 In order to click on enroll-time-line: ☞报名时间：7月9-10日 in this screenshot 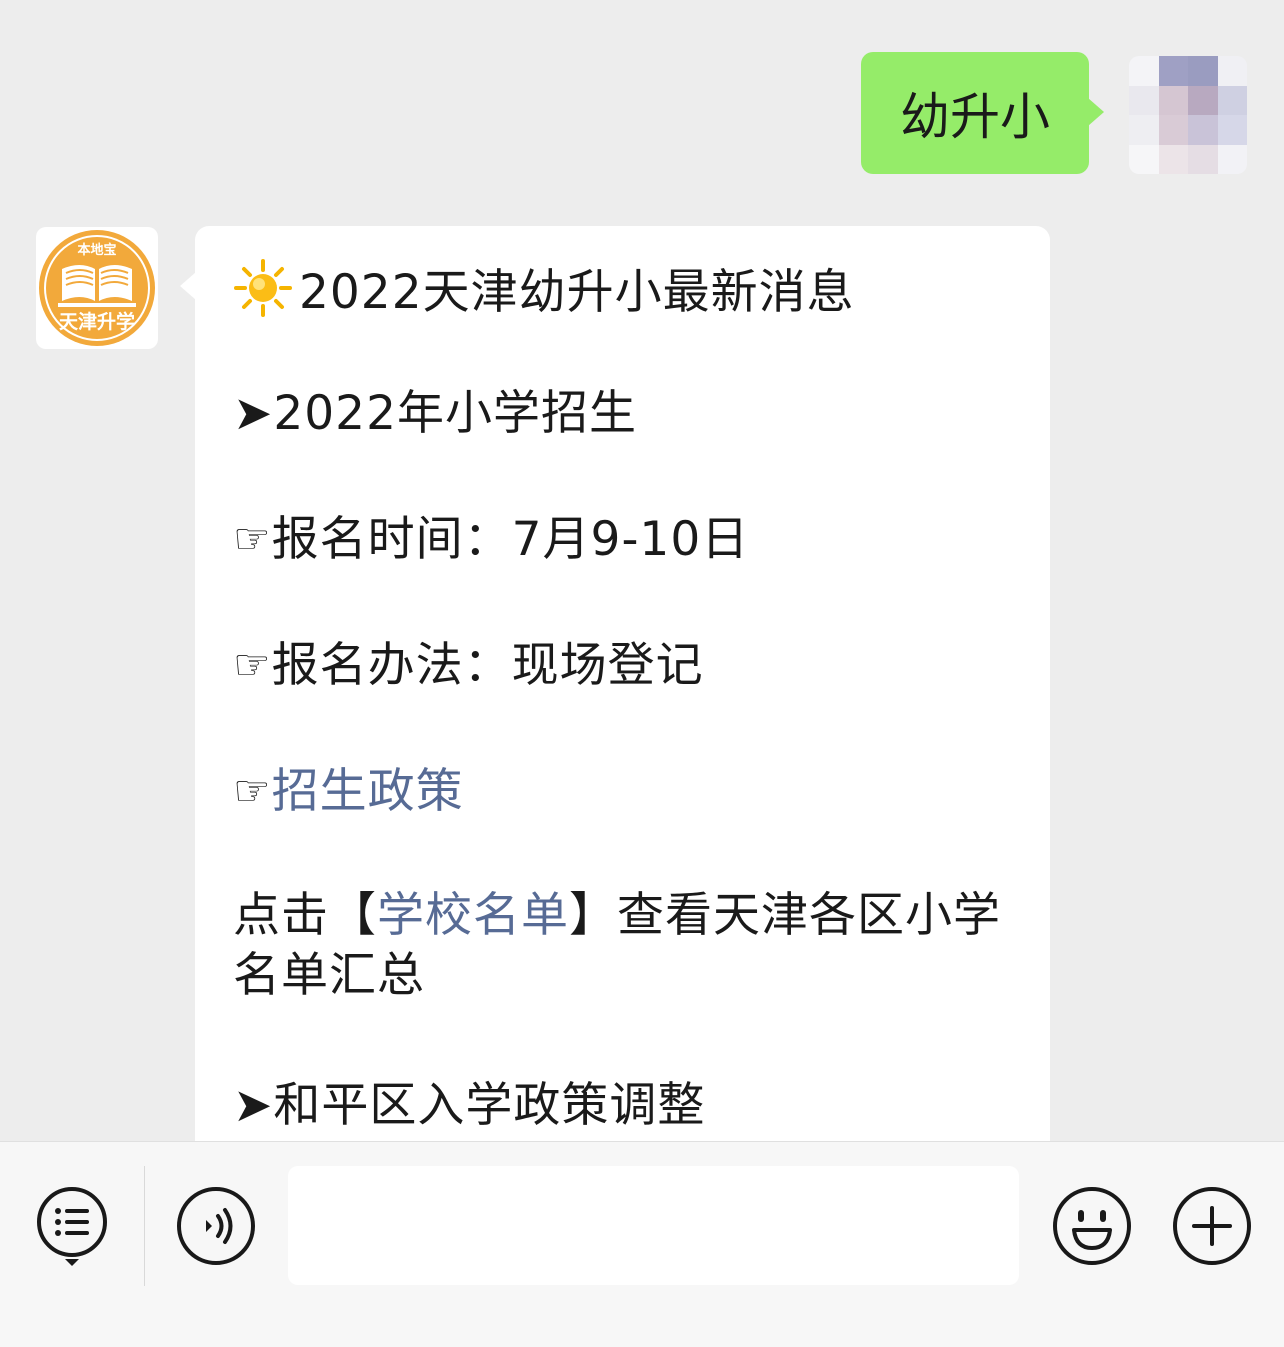, I will do `click(491, 539)`.